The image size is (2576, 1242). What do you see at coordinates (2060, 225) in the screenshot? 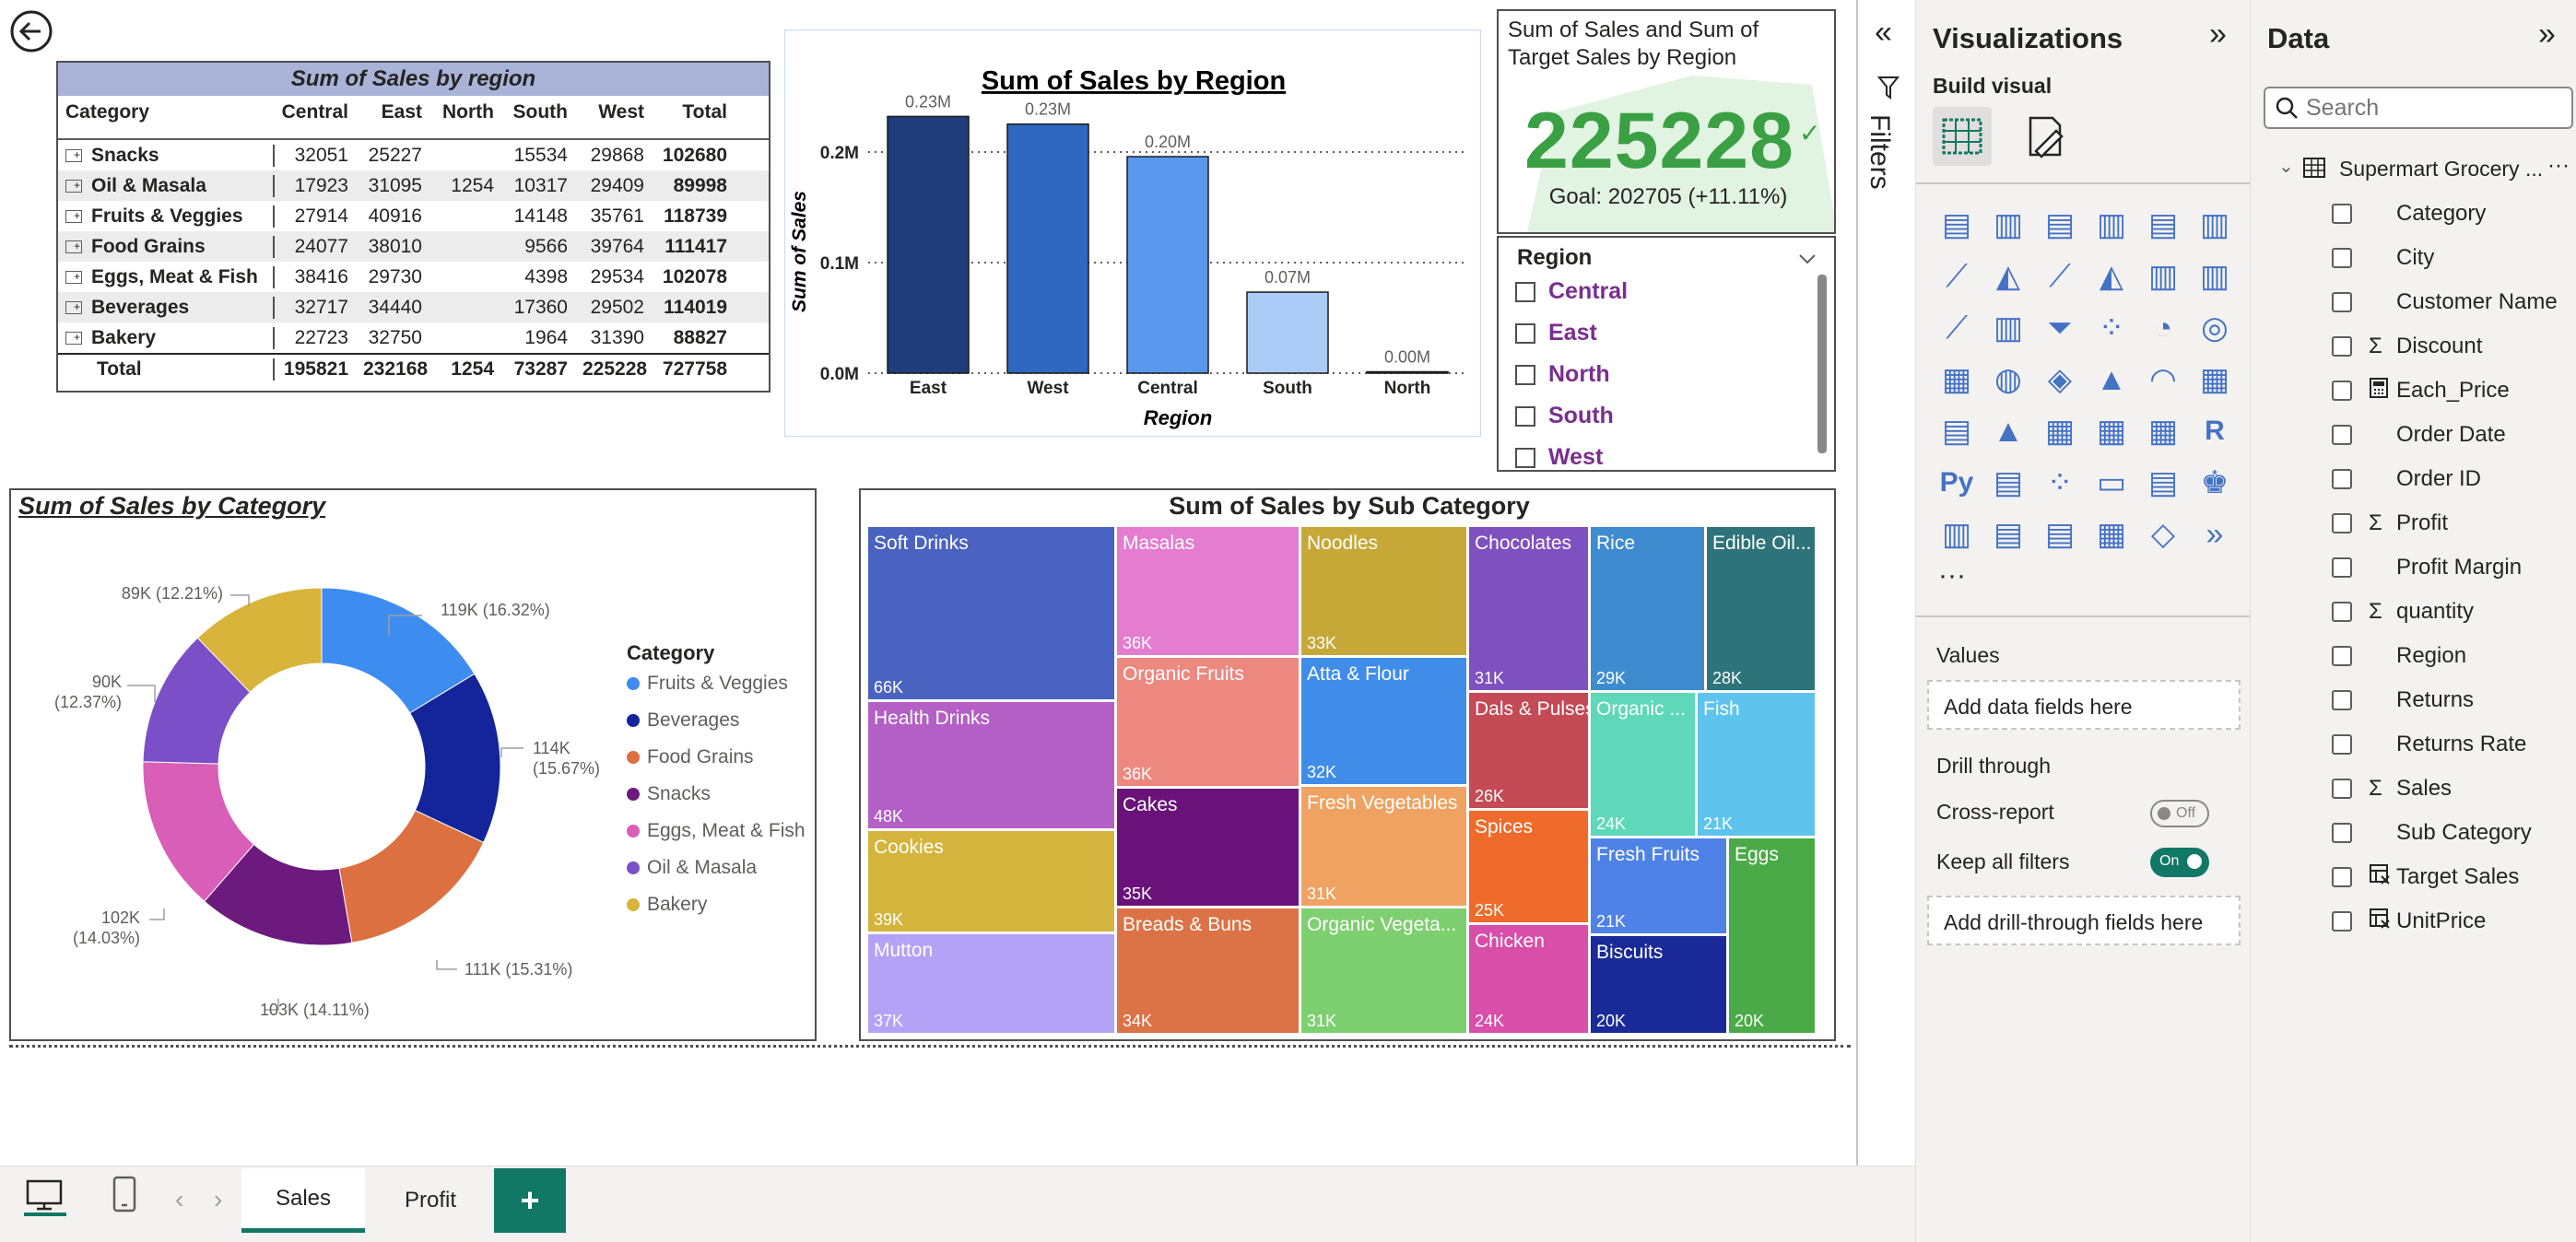
I see `clustered-bar-icon: ▤` at bounding box center [2060, 225].